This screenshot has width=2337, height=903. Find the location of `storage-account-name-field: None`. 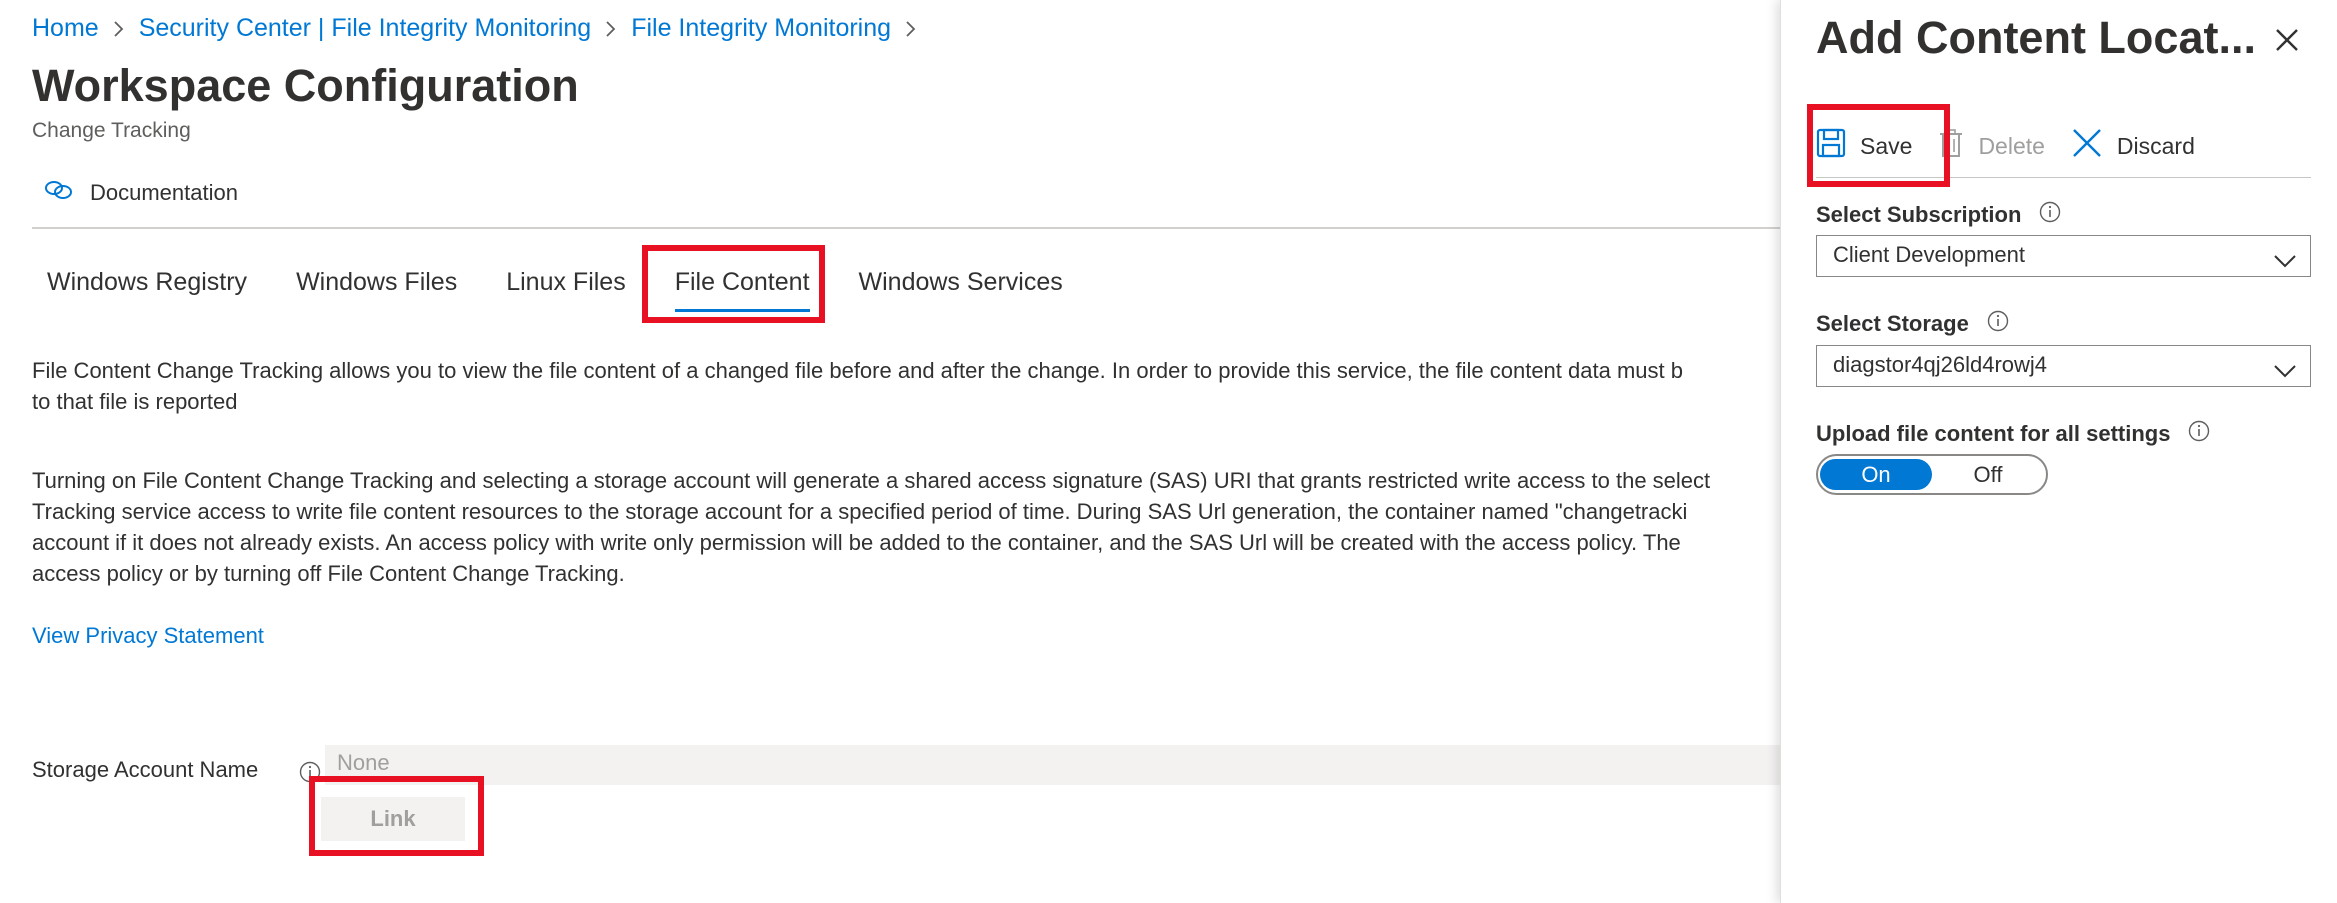

storage-account-name-field: None is located at coordinates (1052, 765).